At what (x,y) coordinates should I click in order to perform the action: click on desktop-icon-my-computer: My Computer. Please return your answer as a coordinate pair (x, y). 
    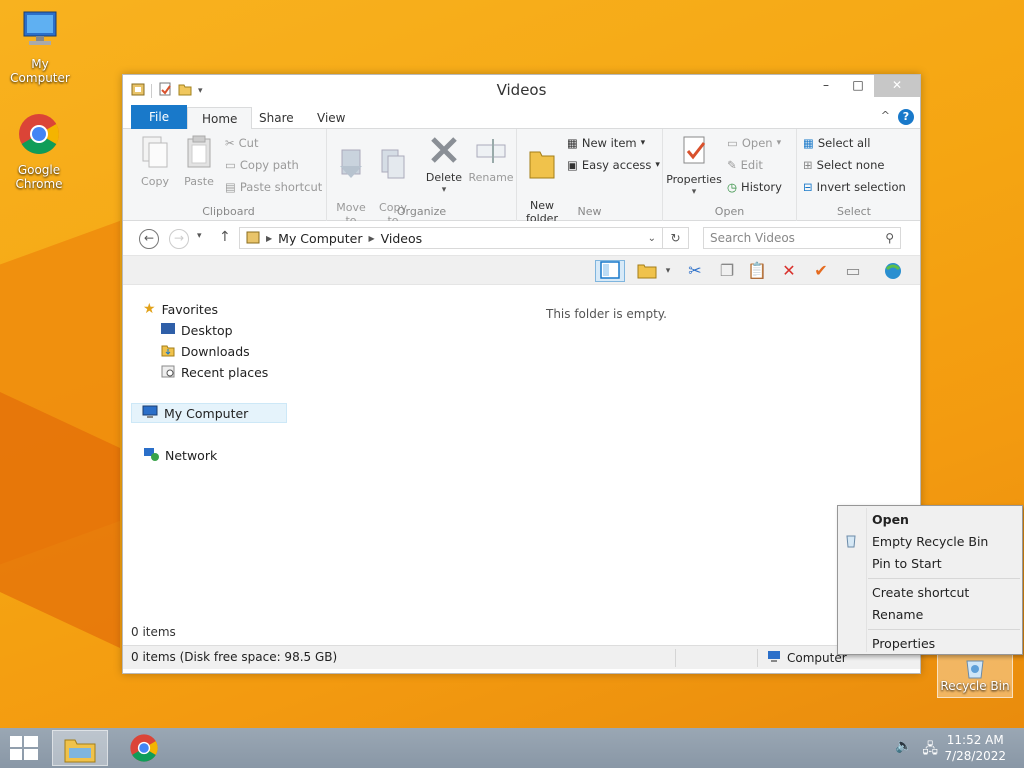
    Looking at the image, I should click on (40, 47).